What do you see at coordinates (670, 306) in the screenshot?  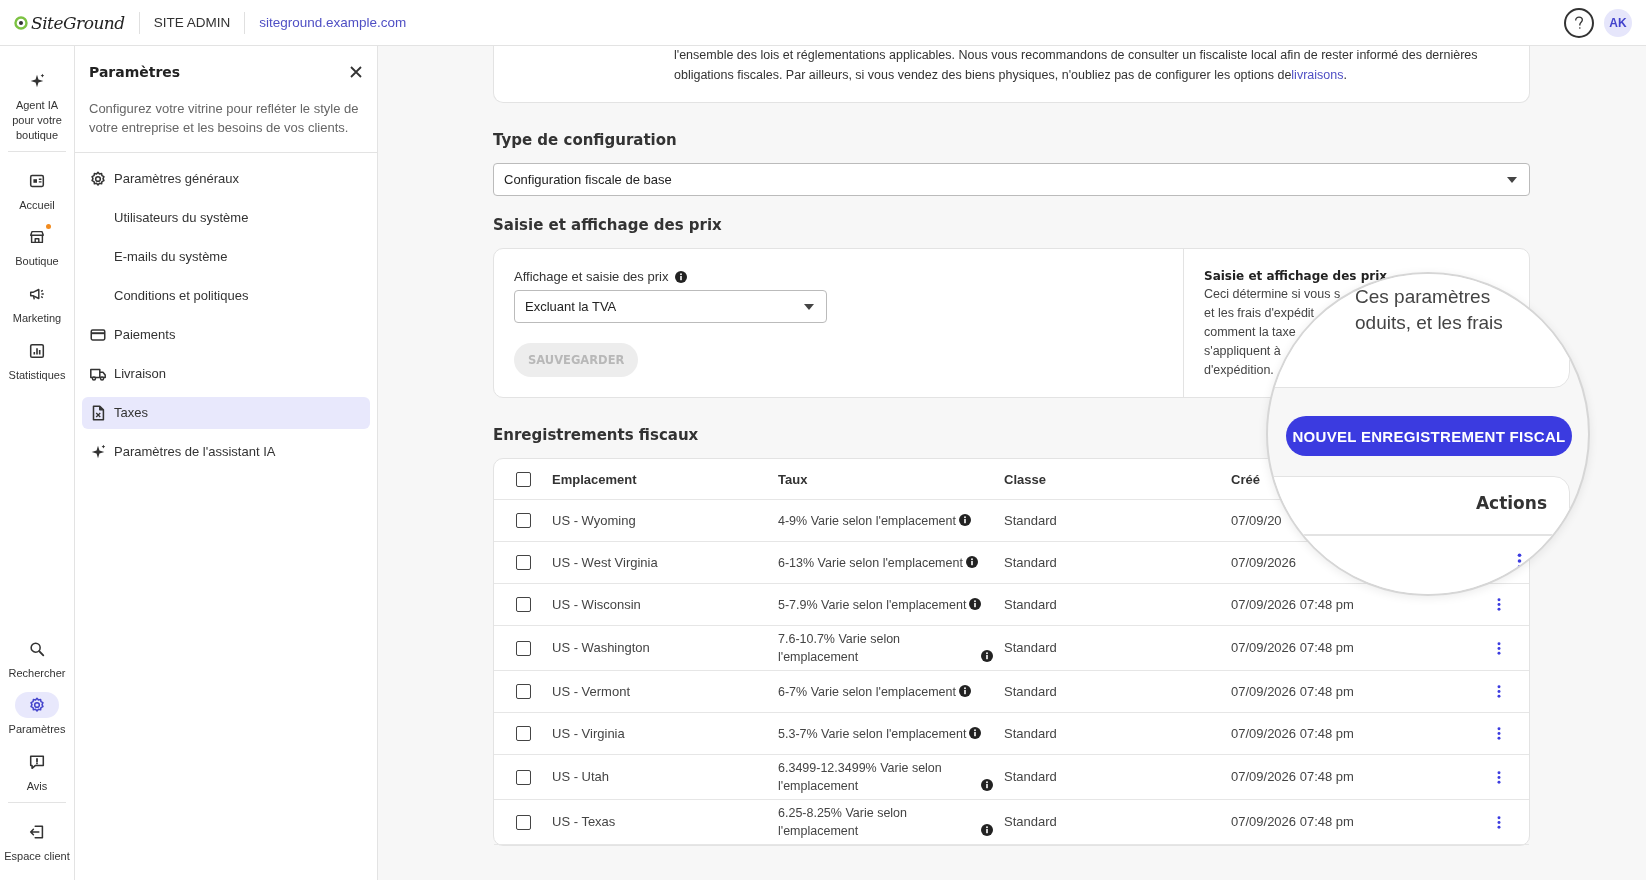 I see `price-display-select: Excluant la TVA` at bounding box center [670, 306].